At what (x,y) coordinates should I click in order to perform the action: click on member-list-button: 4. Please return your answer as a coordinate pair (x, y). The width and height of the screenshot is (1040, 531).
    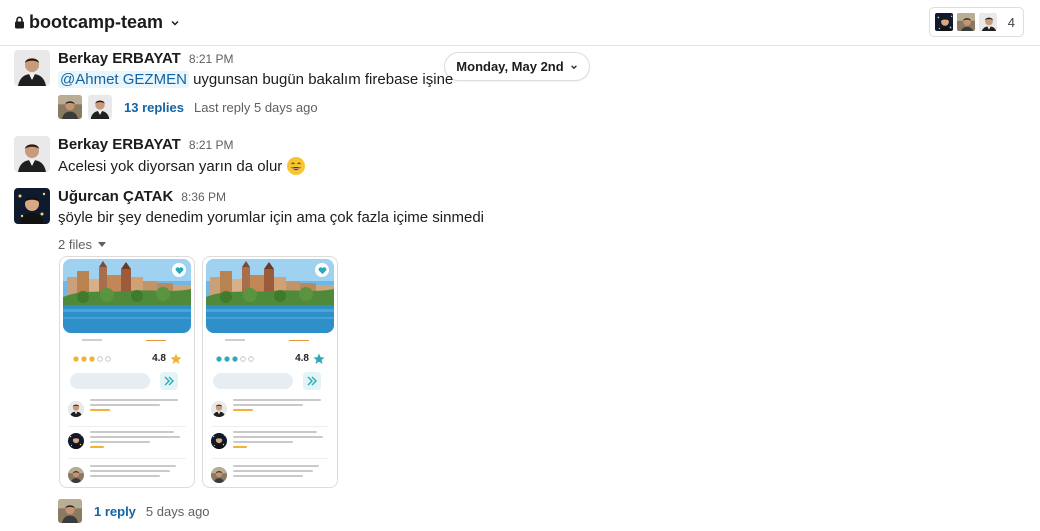
    Looking at the image, I should click on (976, 22).